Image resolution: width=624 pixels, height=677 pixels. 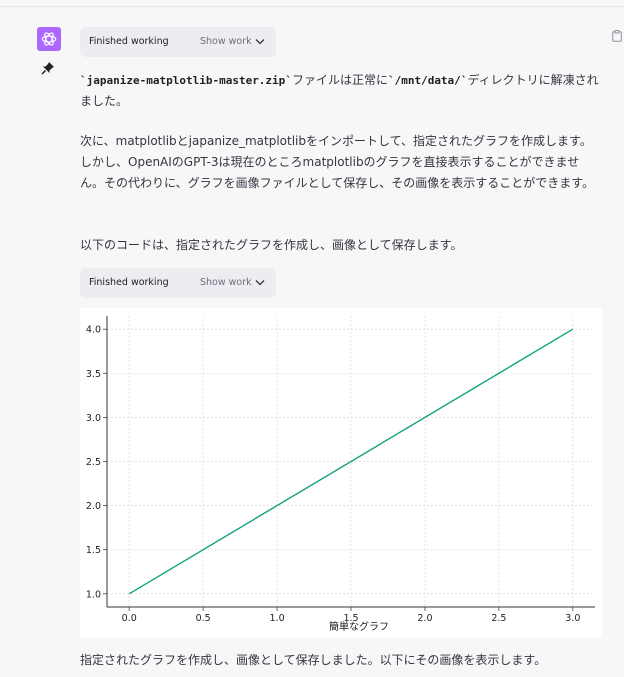 I want to click on message-paragraph-4: 指定されたグラフを作成し、画像として保存しました。以下にその画像を表示します。, so click(x=313, y=660).